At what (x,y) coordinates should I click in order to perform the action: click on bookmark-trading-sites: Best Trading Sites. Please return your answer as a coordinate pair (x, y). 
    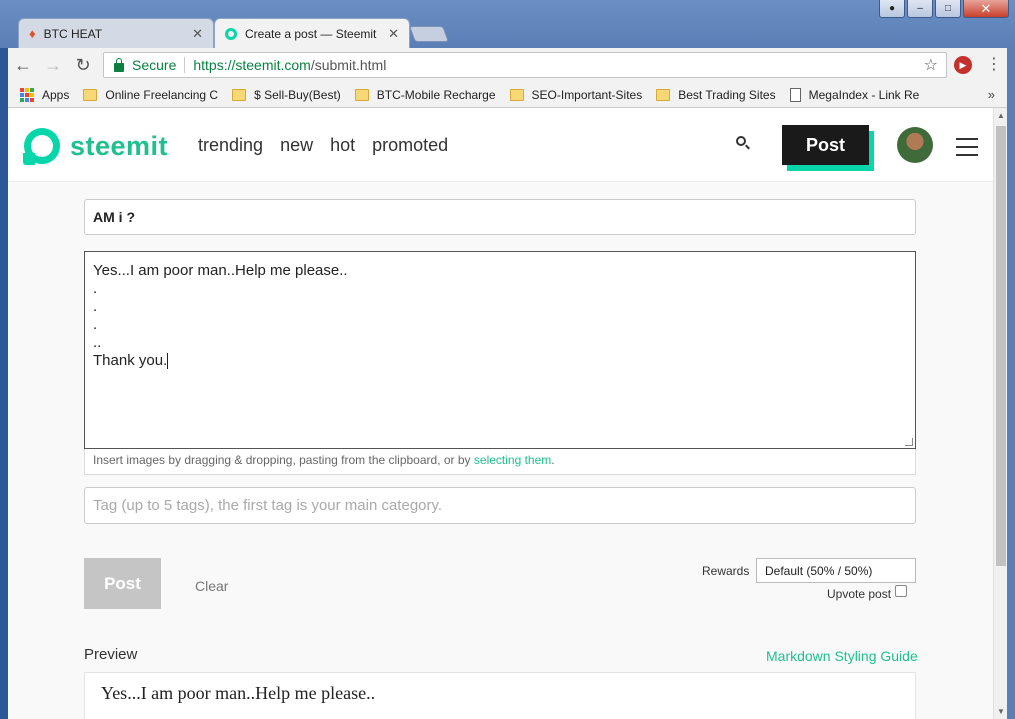
    Looking at the image, I should click on (716, 94).